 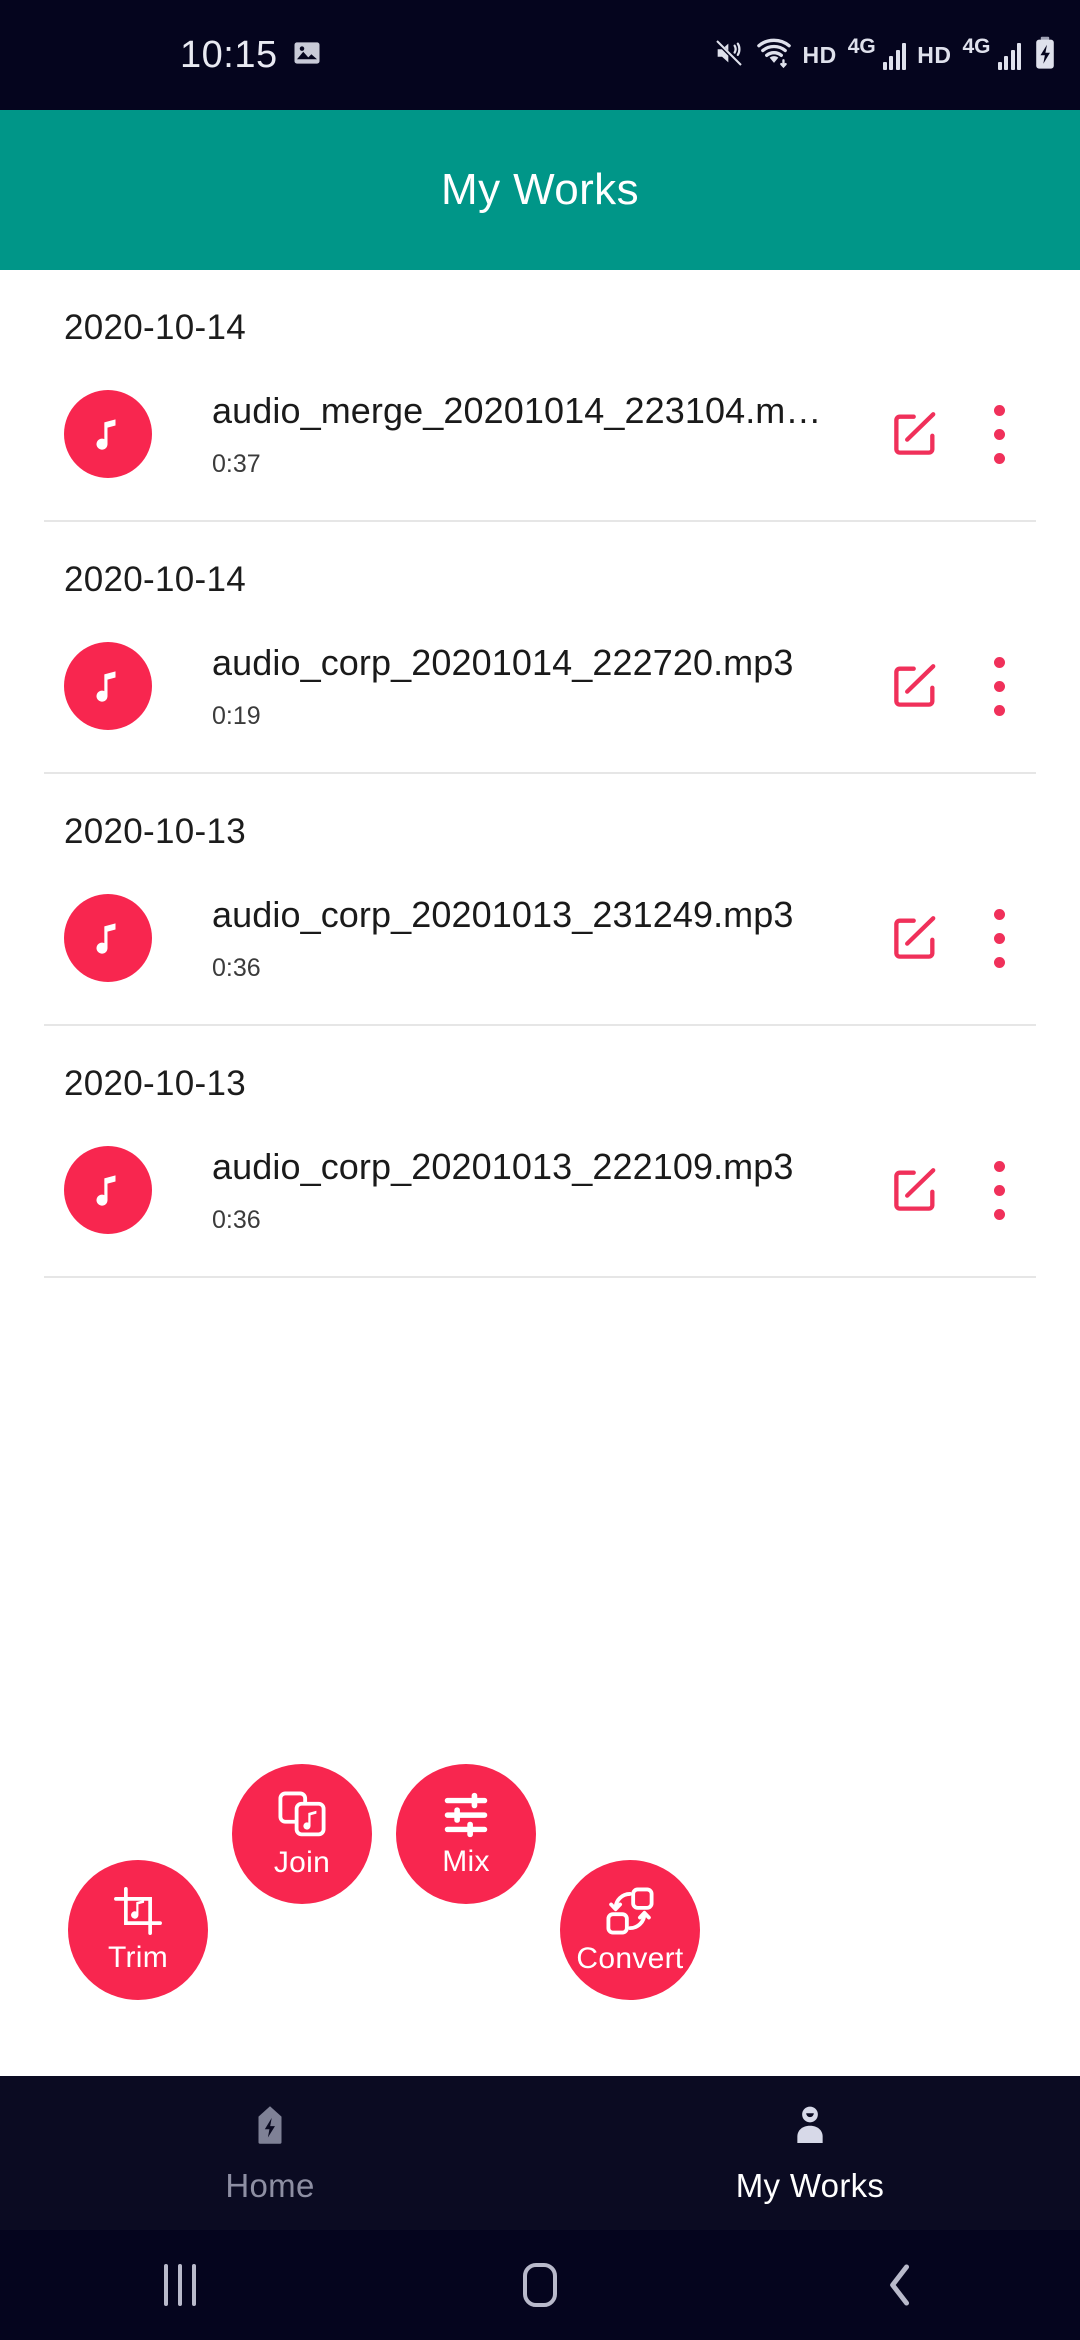 I want to click on list-item-duration: 0:37, so click(x=236, y=463).